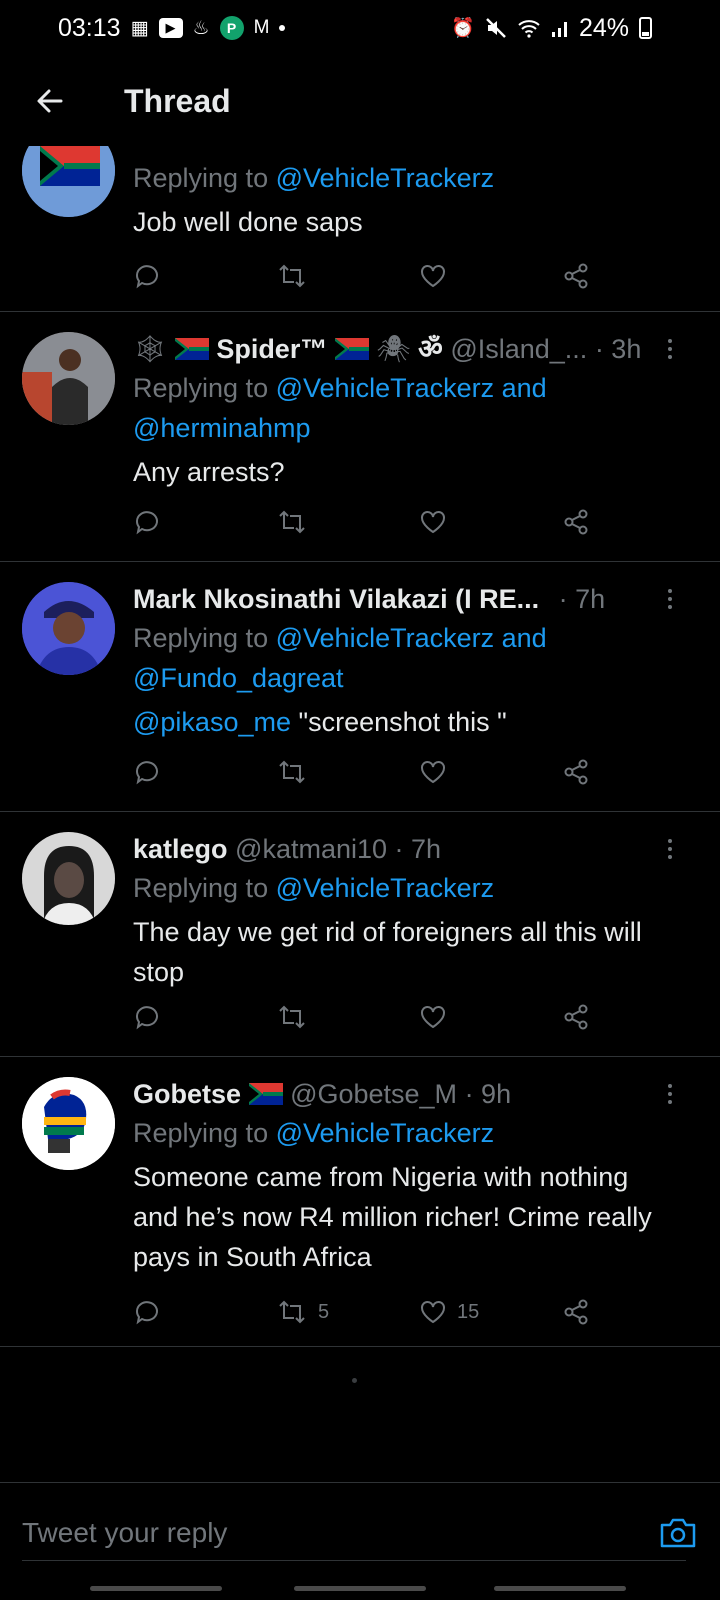  Describe the element at coordinates (360, 101) in the screenshot. I see `top-bar: Thread` at that location.